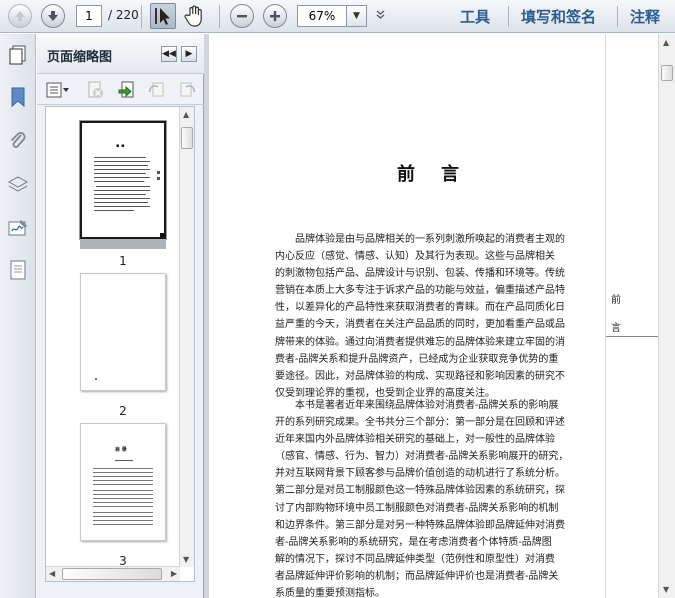 The image size is (675, 598). What do you see at coordinates (632, 336) in the screenshot?
I see `header-rule` at bounding box center [632, 336].